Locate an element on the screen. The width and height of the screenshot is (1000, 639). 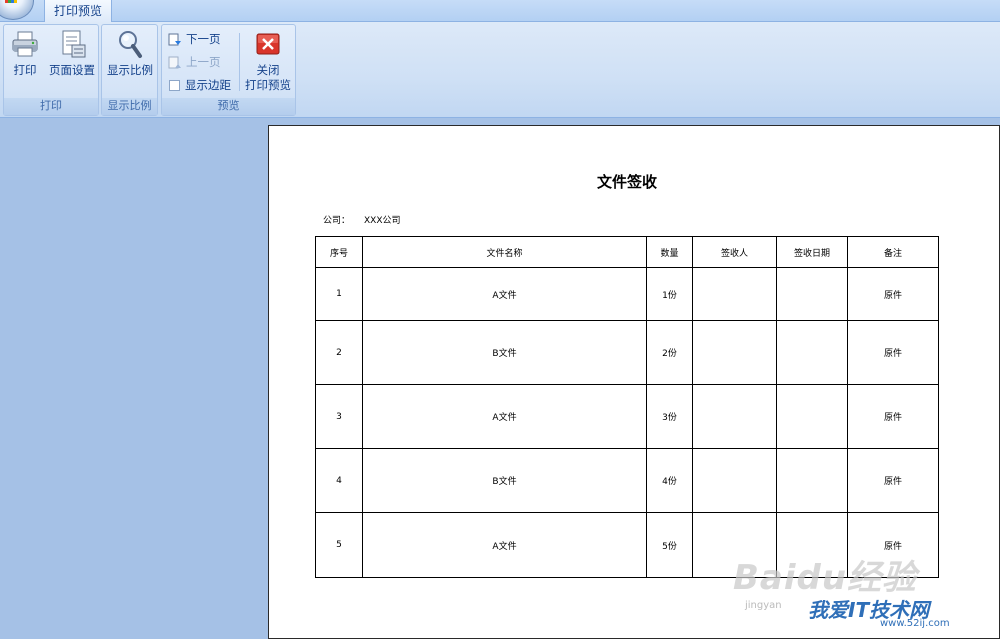
checkbox-box is located at coordinates (174, 85).